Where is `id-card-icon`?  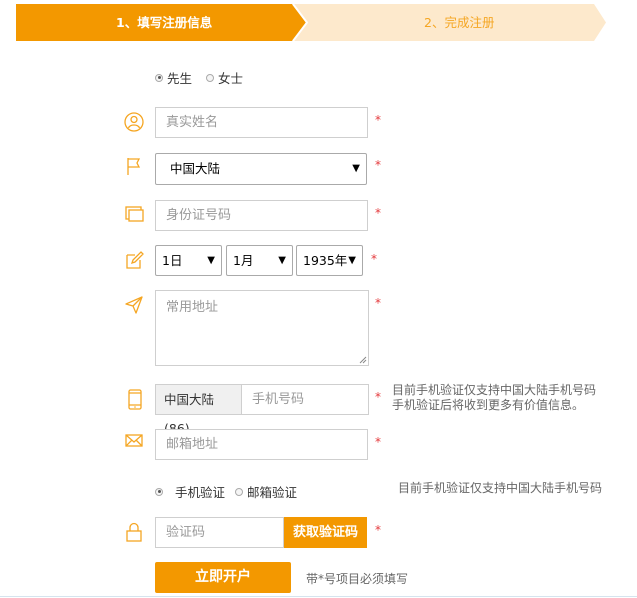 id-card-icon is located at coordinates (134, 214).